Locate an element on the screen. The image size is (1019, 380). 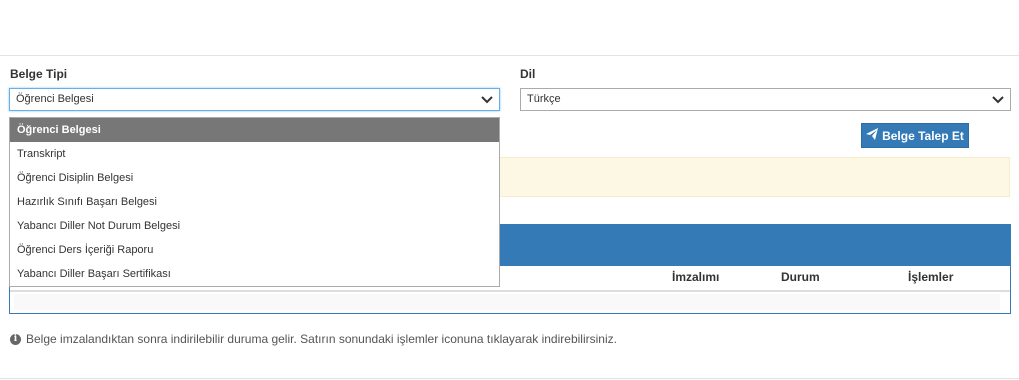
belge-tipi-select: Öğrenci Belgesi is located at coordinates (254, 99).